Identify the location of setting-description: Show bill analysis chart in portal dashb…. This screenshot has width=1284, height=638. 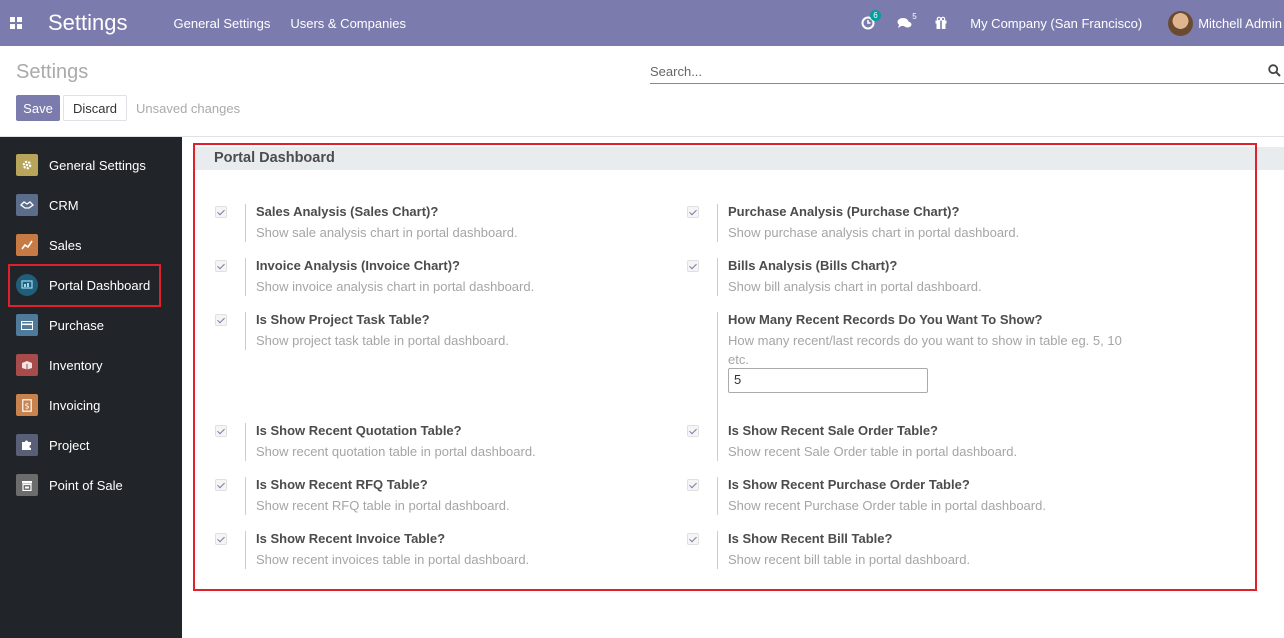
(855, 286).